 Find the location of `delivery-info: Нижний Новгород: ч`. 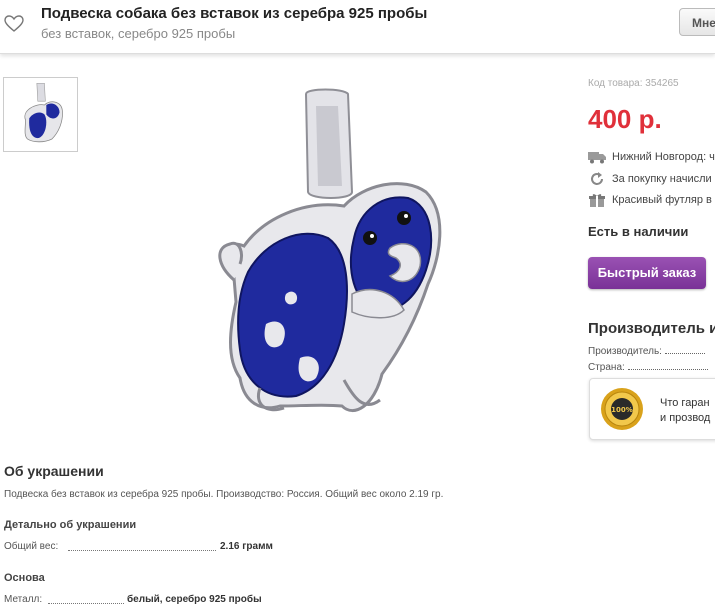

delivery-info: Нижний Новгород: ч is located at coordinates (651, 157).